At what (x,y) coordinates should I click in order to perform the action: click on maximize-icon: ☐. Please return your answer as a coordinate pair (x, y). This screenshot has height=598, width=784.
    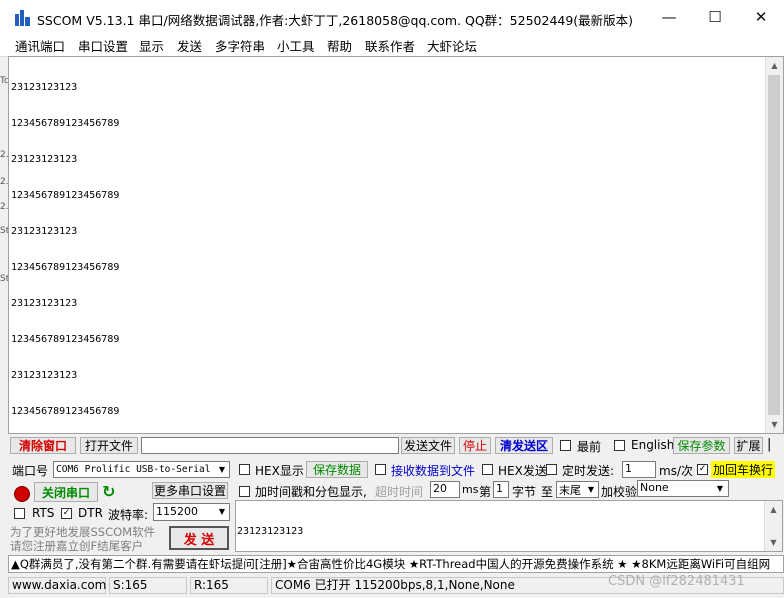
    Looking at the image, I should click on (715, 17).